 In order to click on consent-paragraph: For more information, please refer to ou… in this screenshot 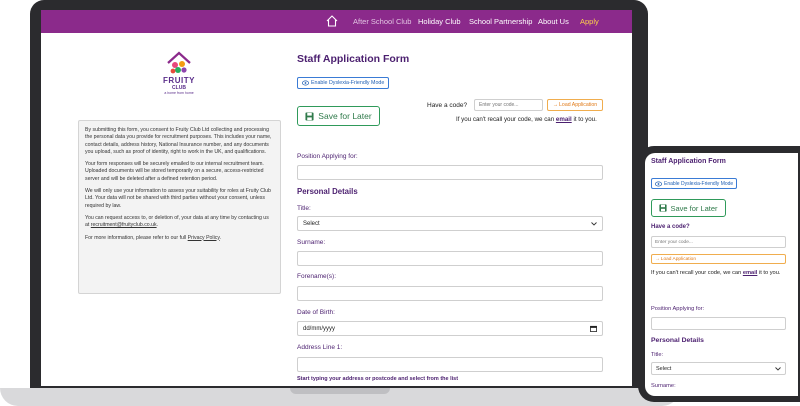, I will do `click(179, 238)`.